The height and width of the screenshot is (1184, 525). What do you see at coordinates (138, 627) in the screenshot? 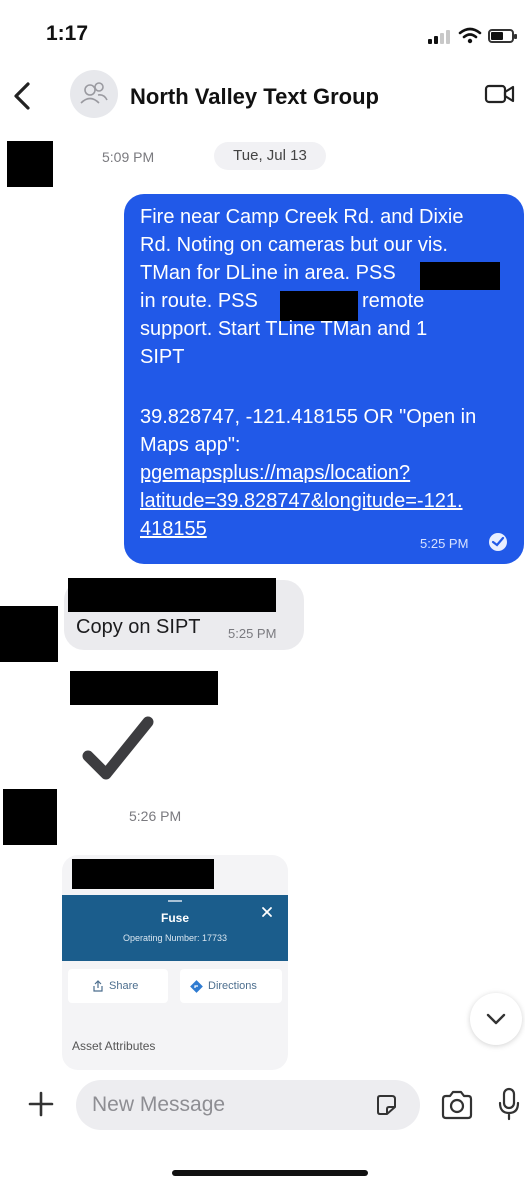
I see `message-text: Copy on SIPT` at bounding box center [138, 627].